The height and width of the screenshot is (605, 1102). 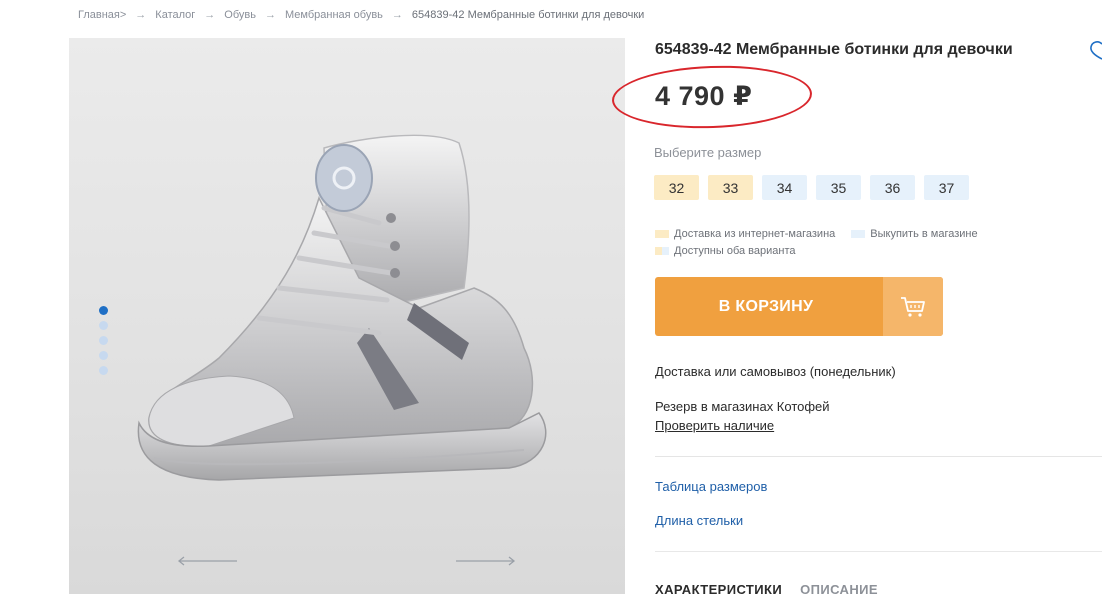 What do you see at coordinates (735, 250) in the screenshot?
I see `legend-both: Доступны оба варианта` at bounding box center [735, 250].